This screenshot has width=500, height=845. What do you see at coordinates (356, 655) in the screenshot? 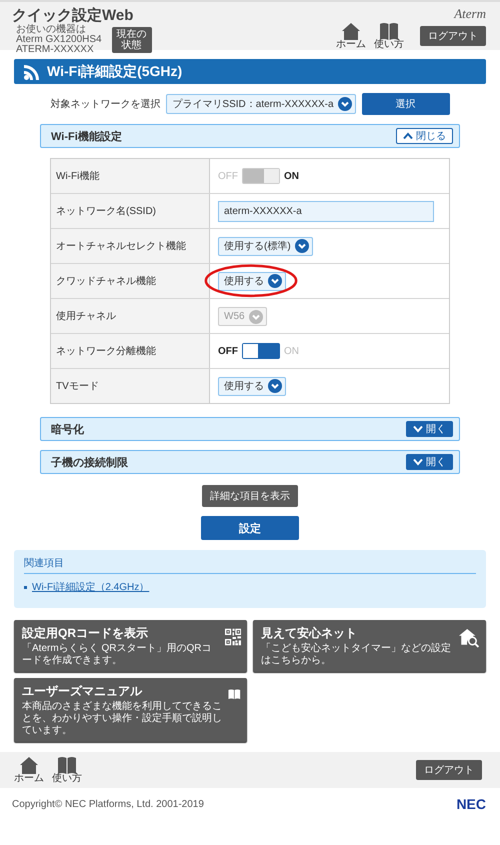
I see `card-description: 「こども安心ネットタイマー」などの設定はこちらから。` at bounding box center [356, 655].